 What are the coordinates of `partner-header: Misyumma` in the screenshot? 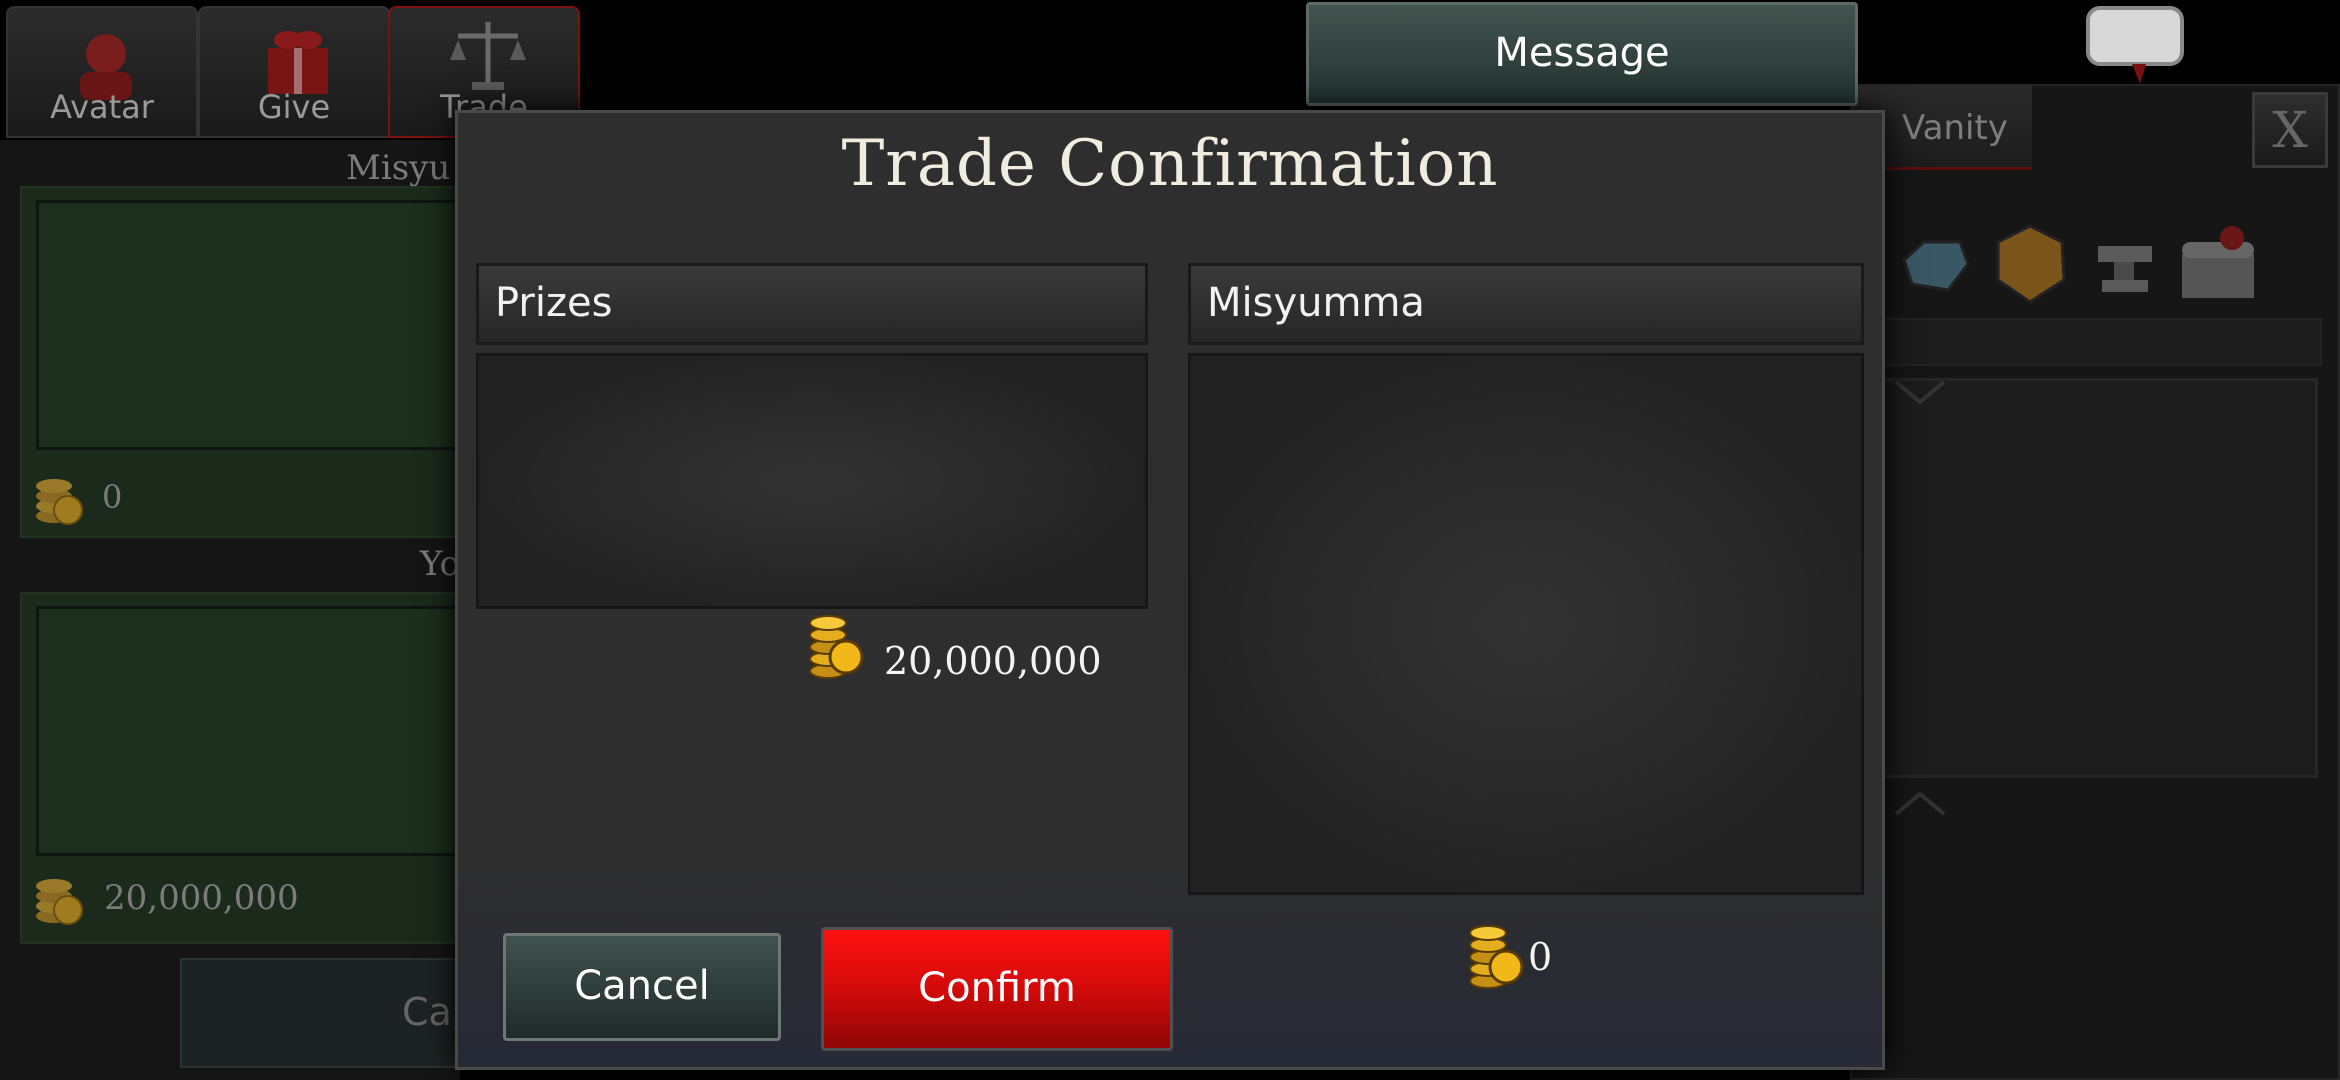 It's located at (1526, 304).